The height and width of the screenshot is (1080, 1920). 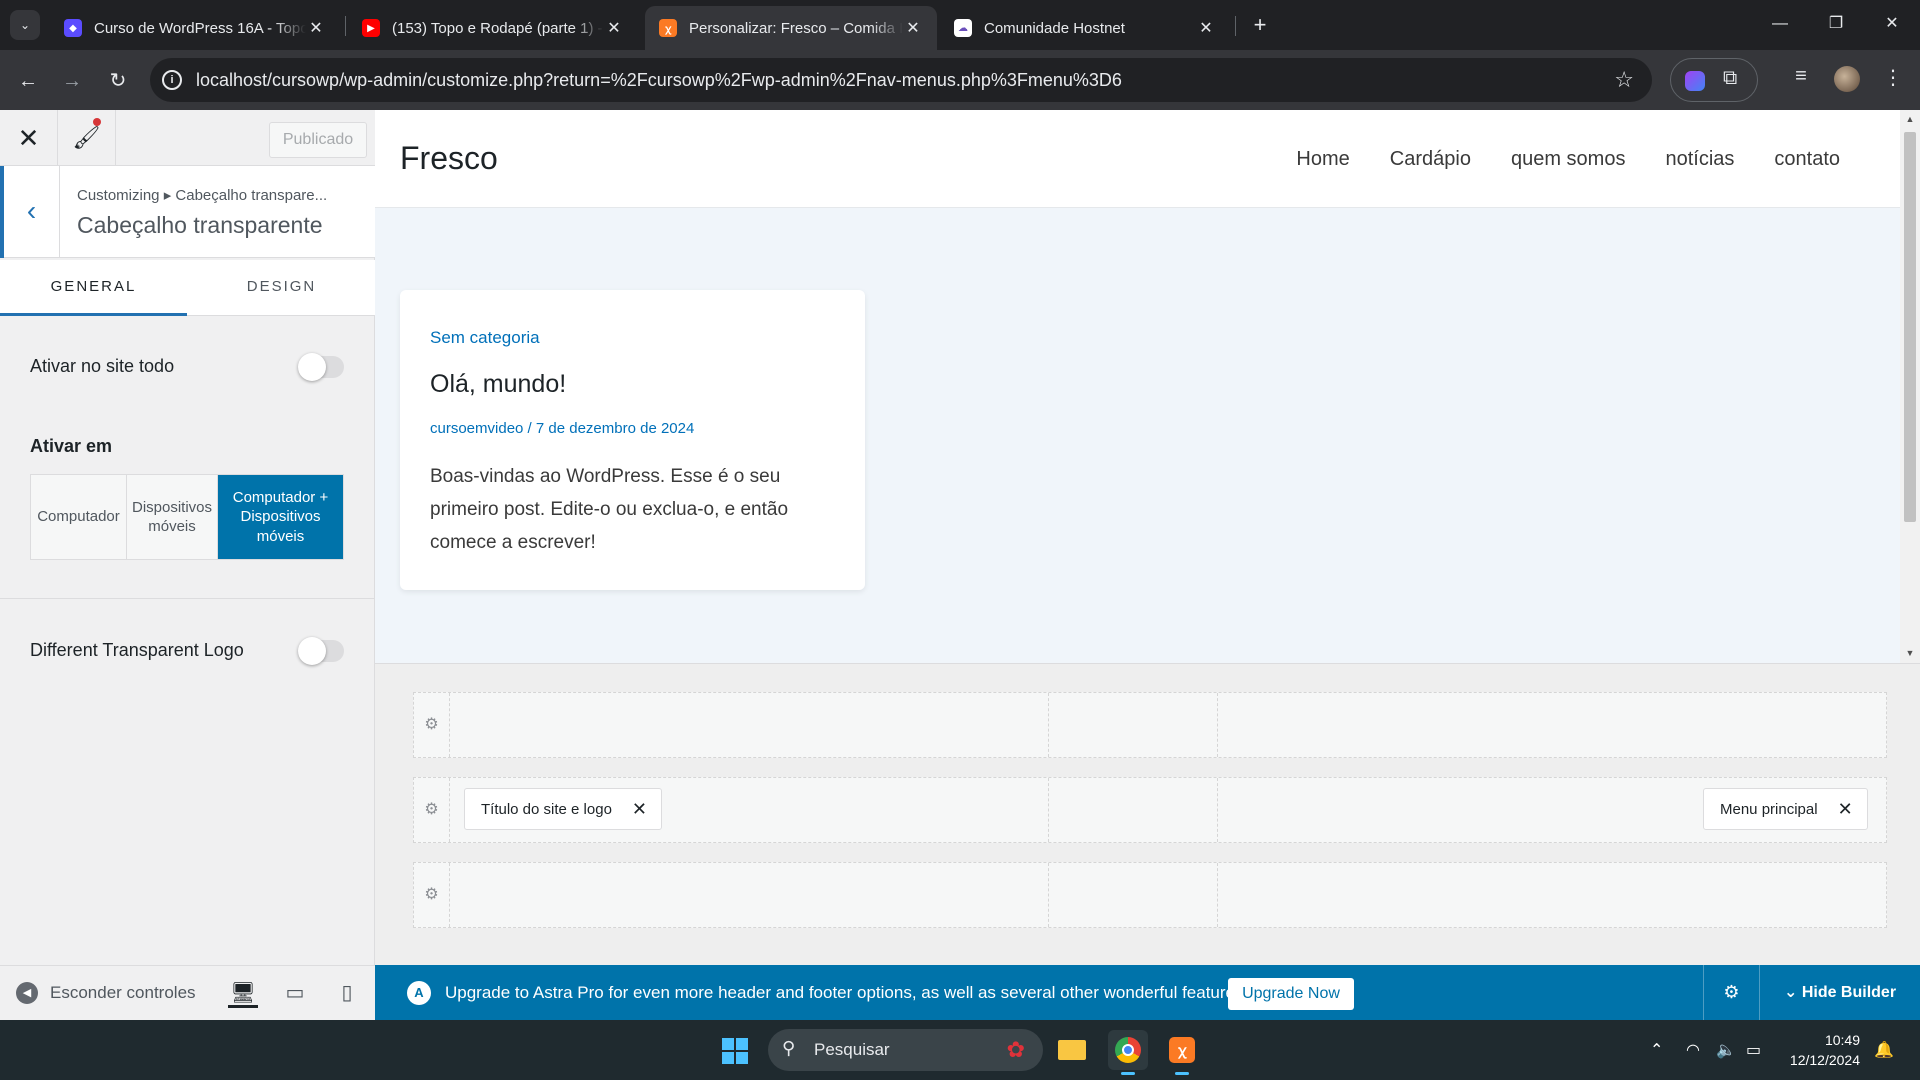 I want to click on post-title: Olá, mundo!, so click(x=498, y=384).